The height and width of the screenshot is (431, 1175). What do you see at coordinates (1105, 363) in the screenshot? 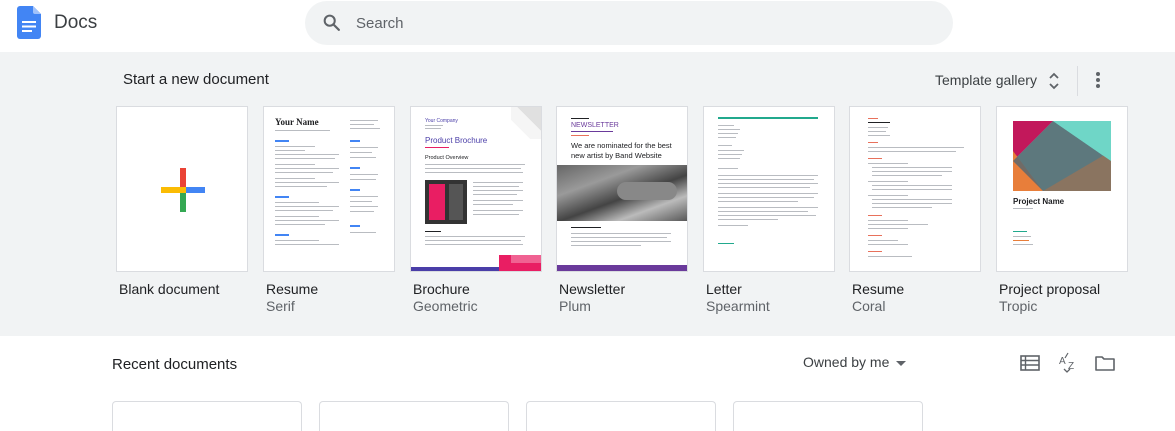
I see `folder-icon` at bounding box center [1105, 363].